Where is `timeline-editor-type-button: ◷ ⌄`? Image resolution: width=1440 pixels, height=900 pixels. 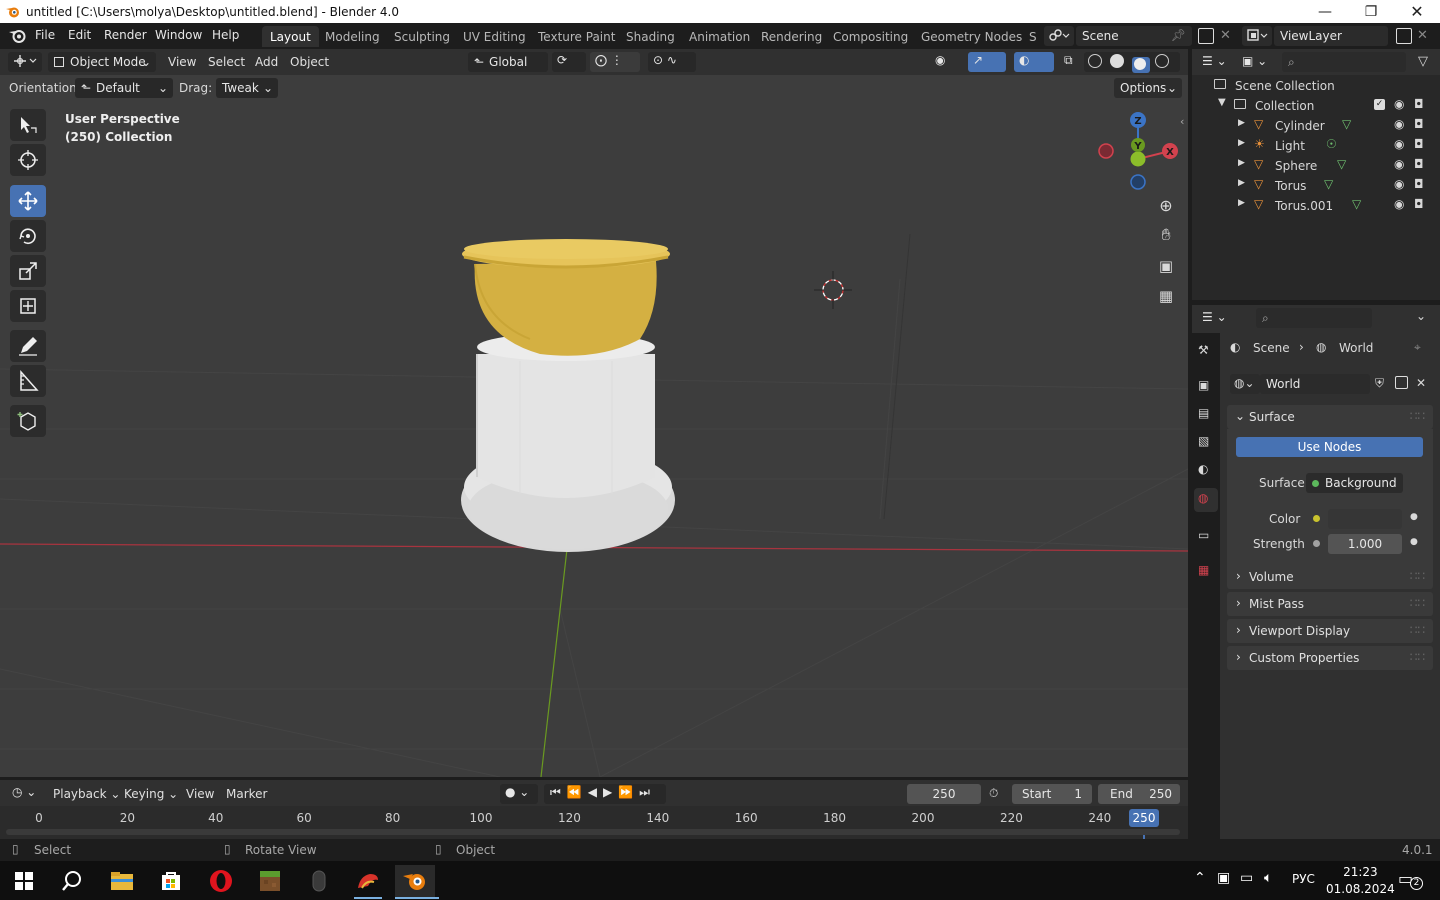
timeline-editor-type-button: ◷ ⌄ is located at coordinates (25, 793).